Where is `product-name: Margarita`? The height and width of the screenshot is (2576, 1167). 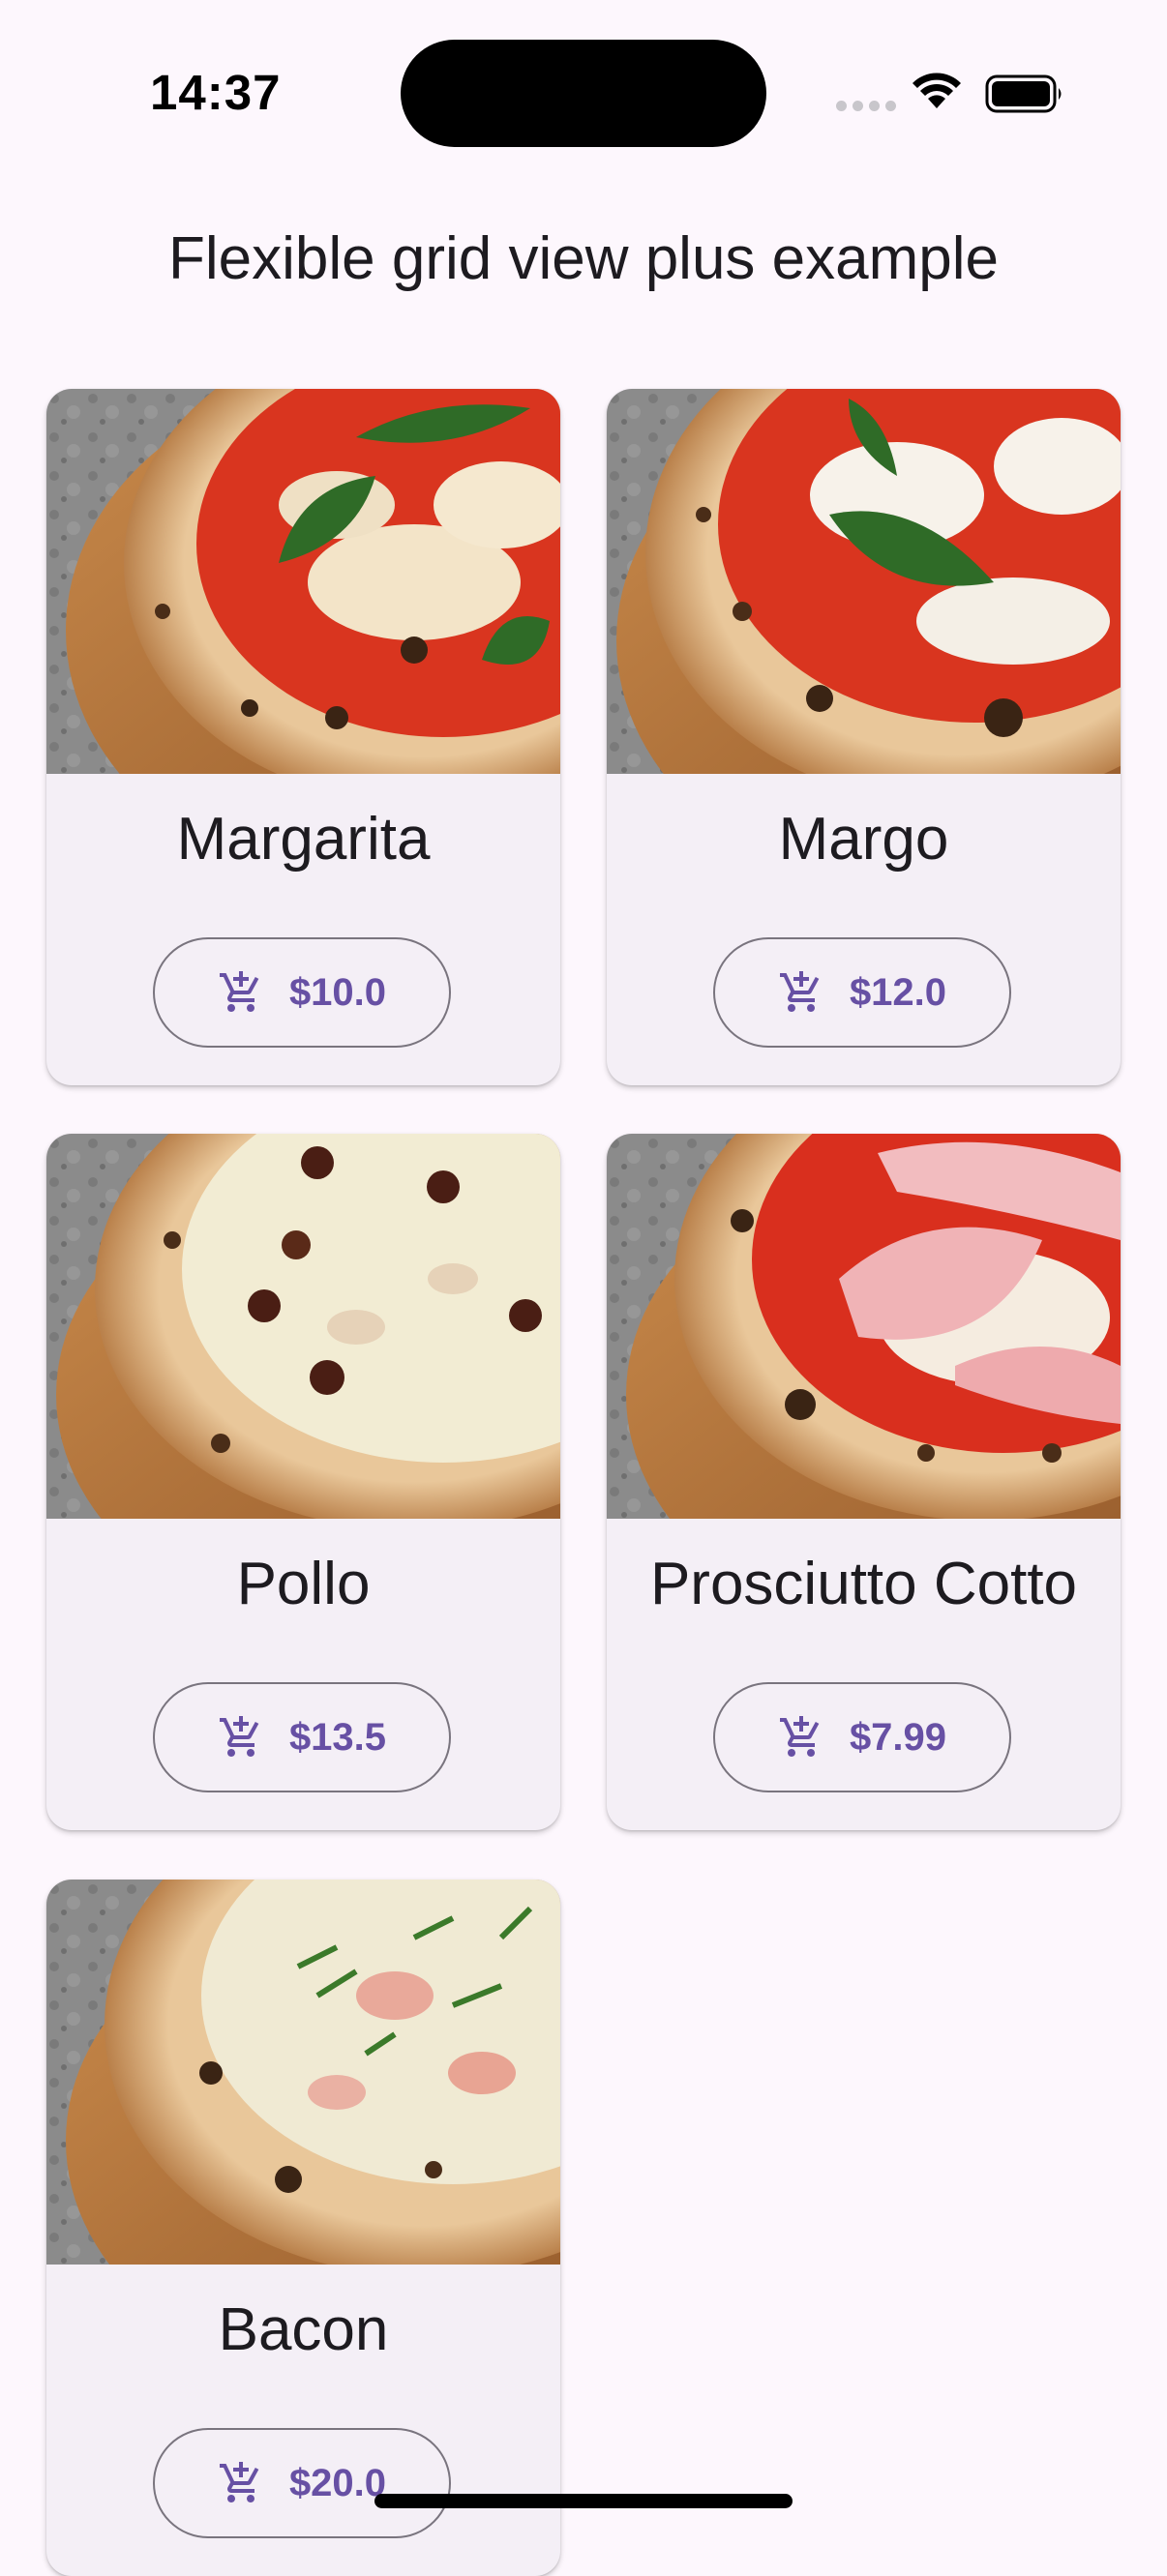
product-name: Margarita is located at coordinates (303, 839).